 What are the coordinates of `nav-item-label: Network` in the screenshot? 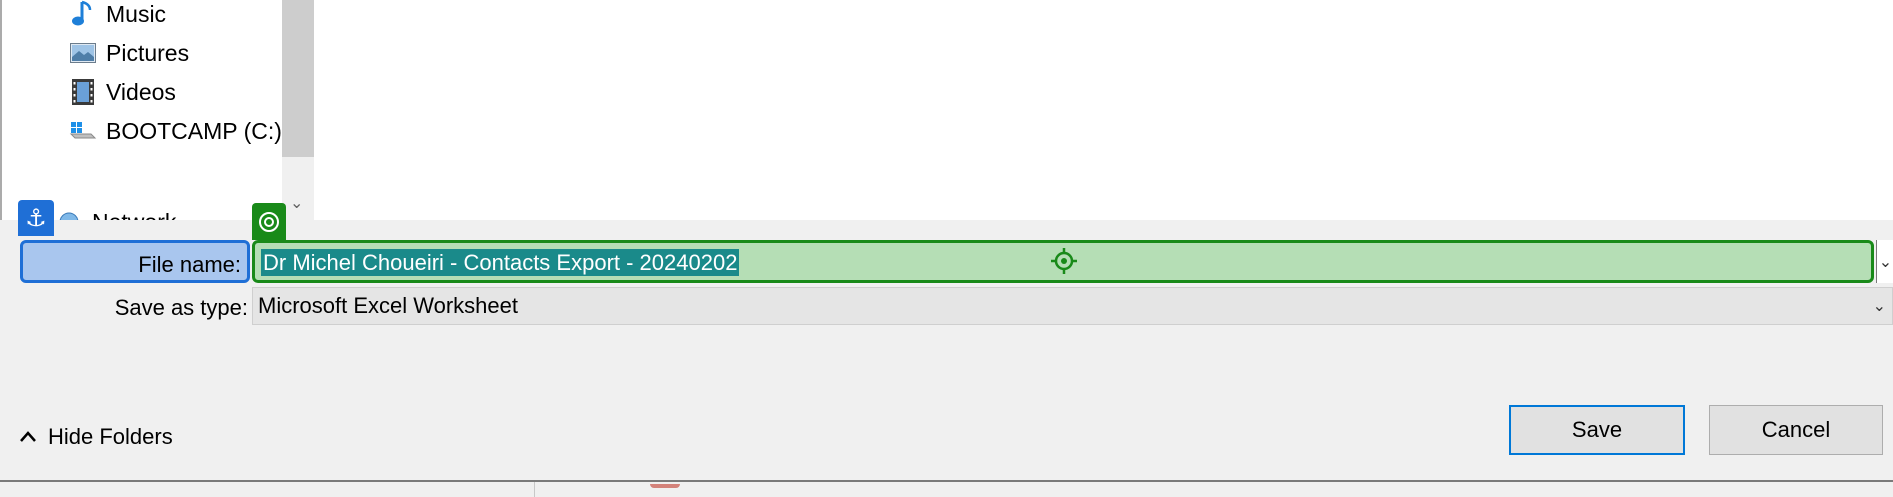 It's located at (134, 215).